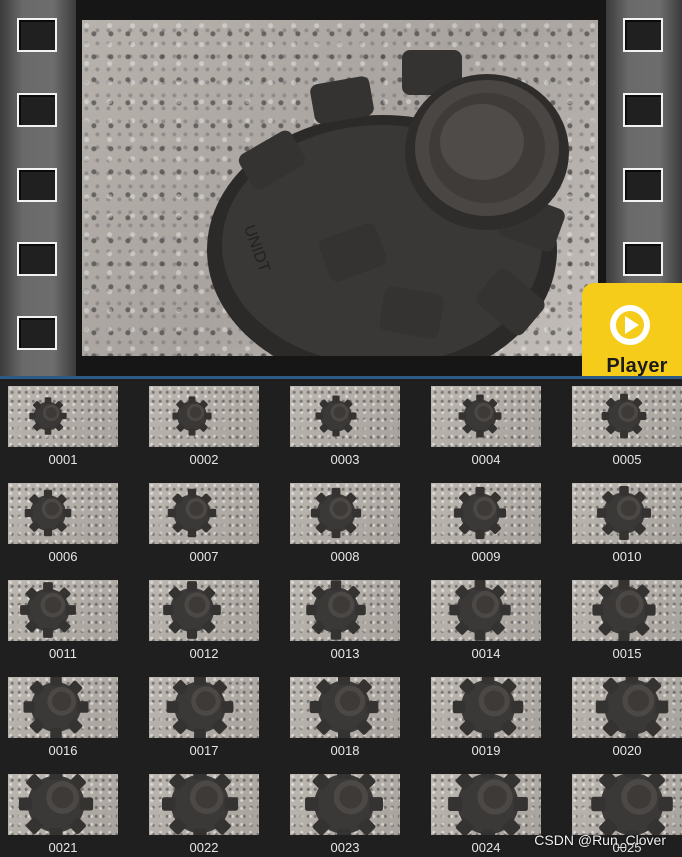 This screenshot has height=857, width=682. I want to click on thumbnail-label: 0024, so click(486, 847).